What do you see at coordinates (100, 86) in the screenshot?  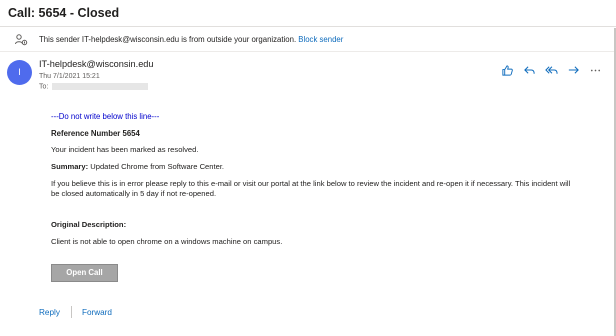 I see `recipient-redacted` at bounding box center [100, 86].